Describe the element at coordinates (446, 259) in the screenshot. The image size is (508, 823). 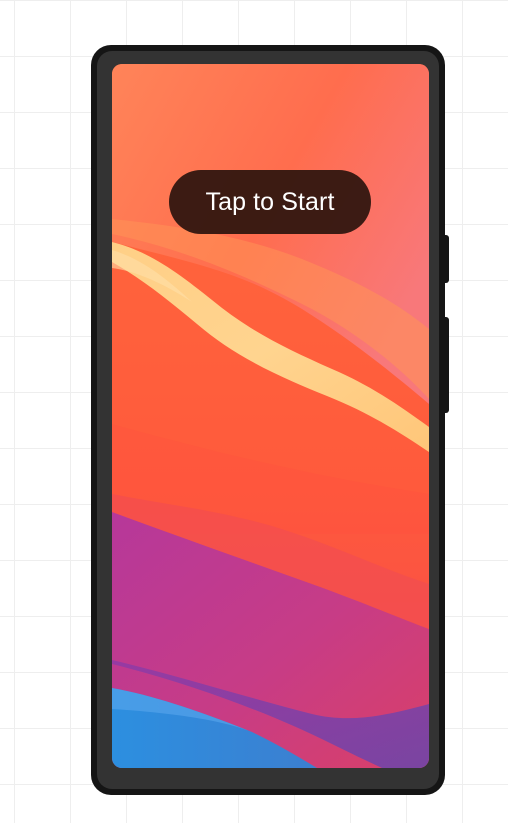
I see `volume-button` at that location.